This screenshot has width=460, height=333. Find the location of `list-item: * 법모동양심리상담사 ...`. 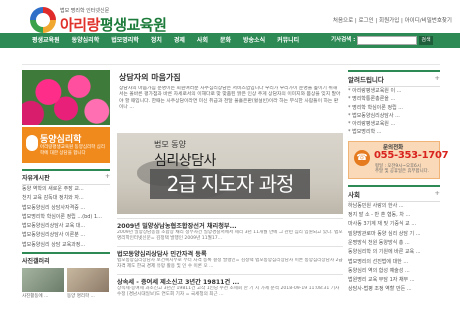

list-item: * 법모동양심리상담사 ... is located at coordinates (394, 116).